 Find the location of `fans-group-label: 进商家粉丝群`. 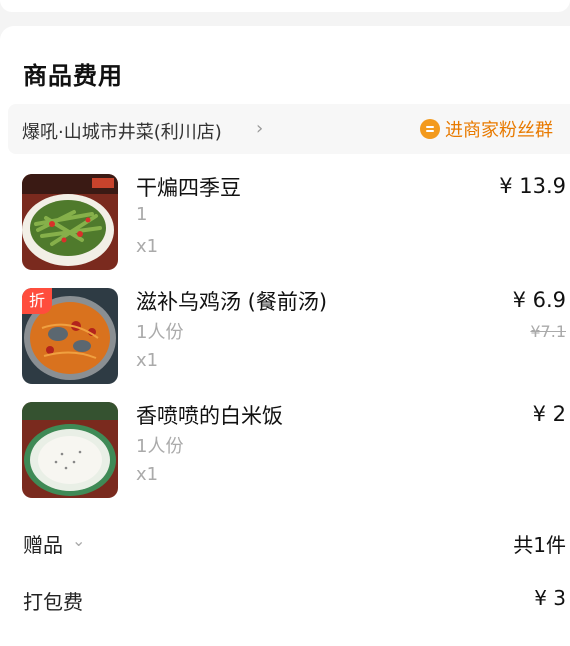

fans-group-label: 进商家粉丝群 is located at coordinates (499, 130).